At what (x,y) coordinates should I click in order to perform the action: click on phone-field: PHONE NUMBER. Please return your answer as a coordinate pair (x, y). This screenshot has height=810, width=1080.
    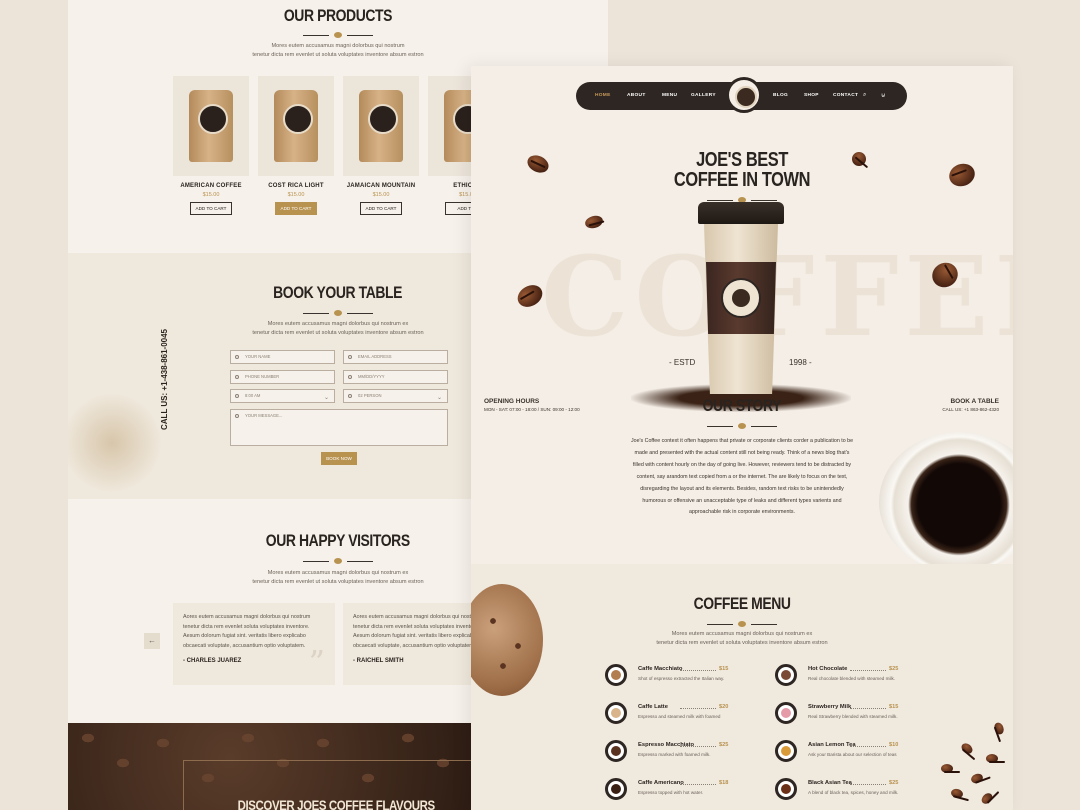
    Looking at the image, I should click on (282, 377).